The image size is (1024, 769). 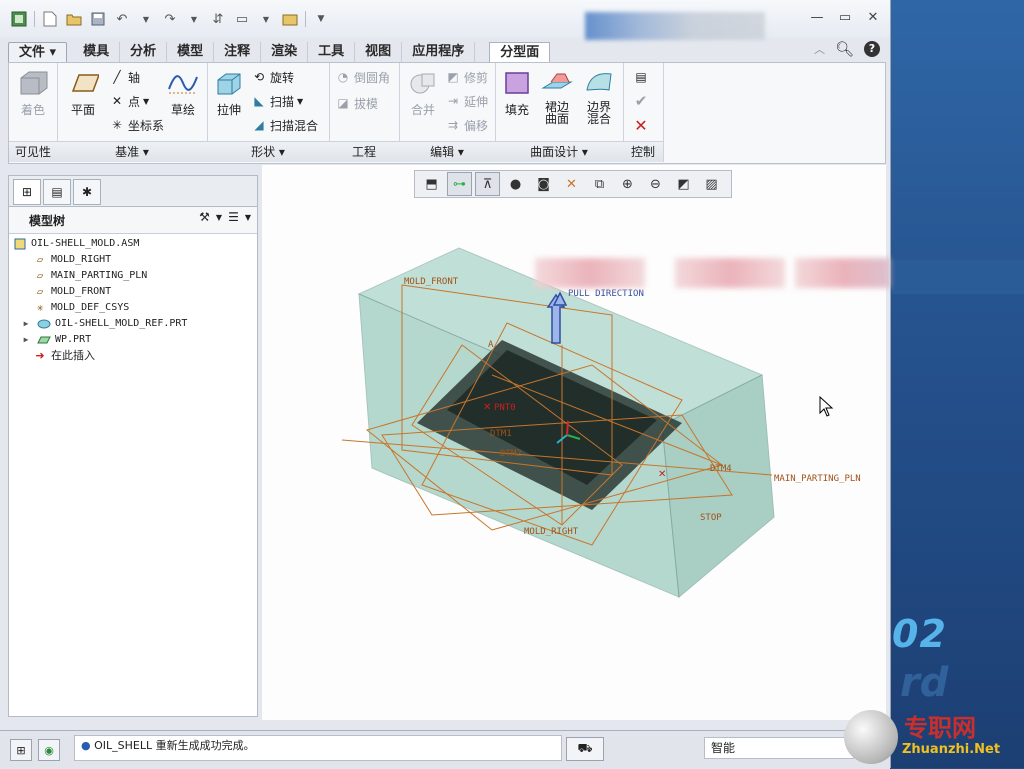 What do you see at coordinates (183, 93) in the screenshot?
I see `sketch-button: 草绘` at bounding box center [183, 93].